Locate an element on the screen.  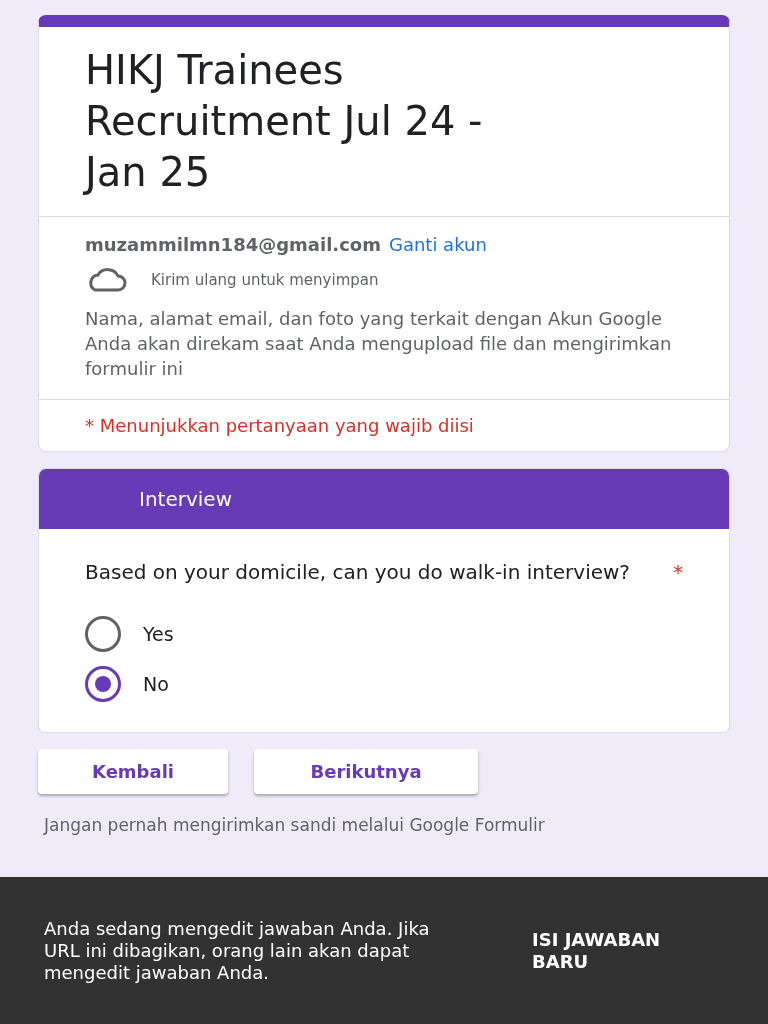
required-mark: * is located at coordinates (678, 572).